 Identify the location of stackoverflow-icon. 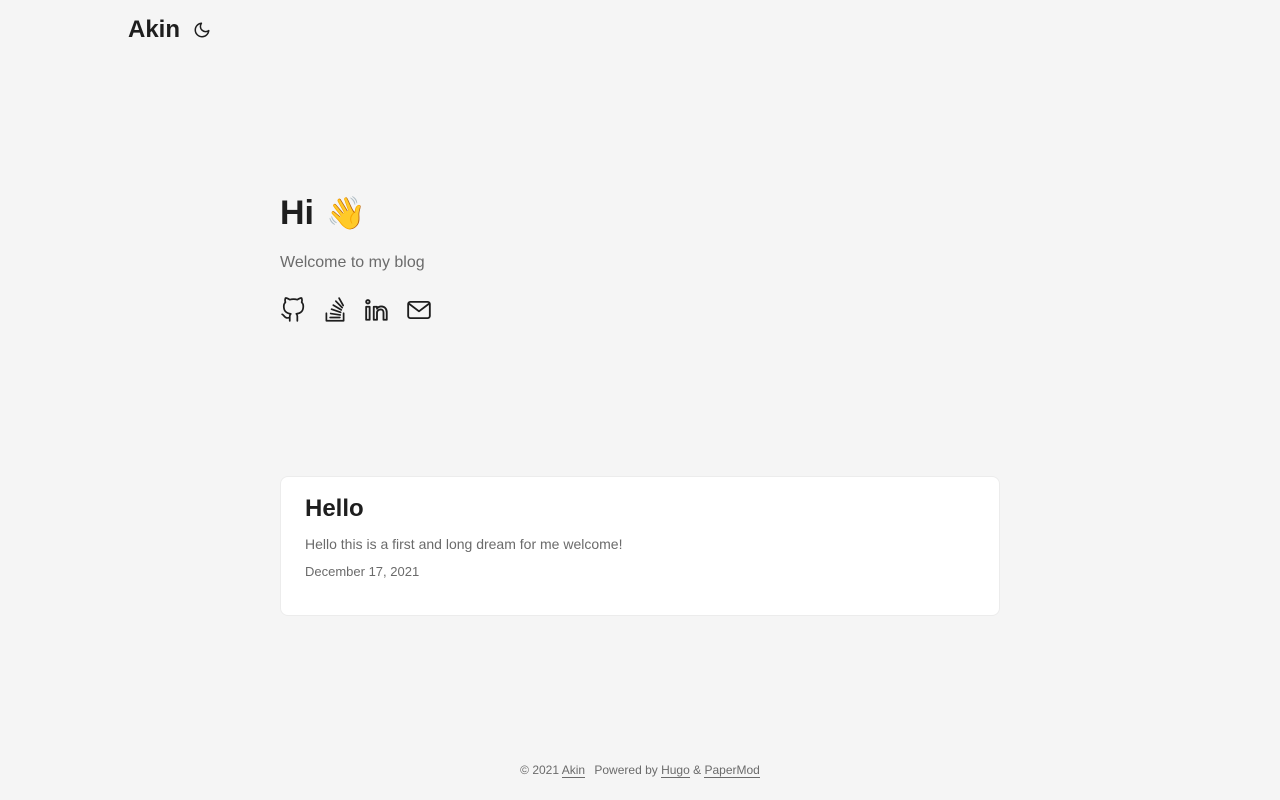
(335, 310).